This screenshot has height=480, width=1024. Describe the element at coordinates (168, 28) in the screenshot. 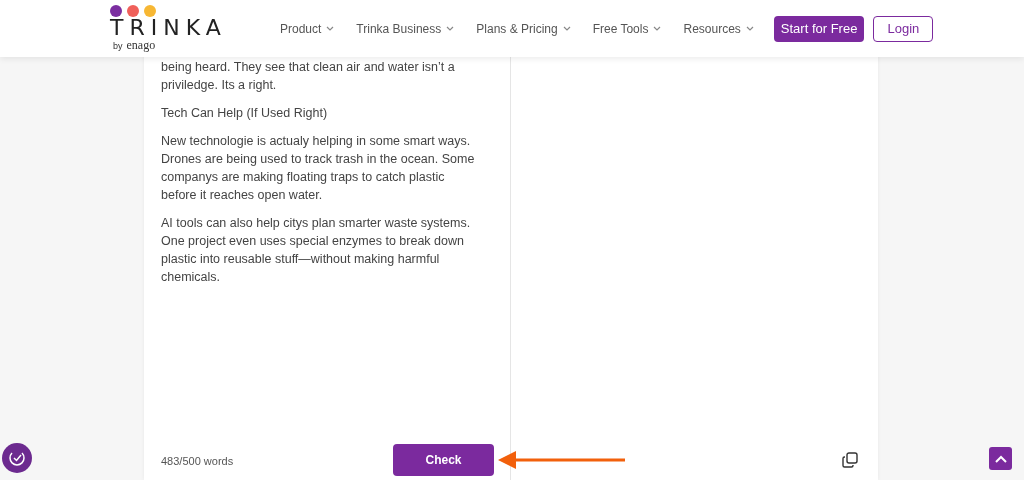

I see `logo-wordmark: TRINKA` at that location.